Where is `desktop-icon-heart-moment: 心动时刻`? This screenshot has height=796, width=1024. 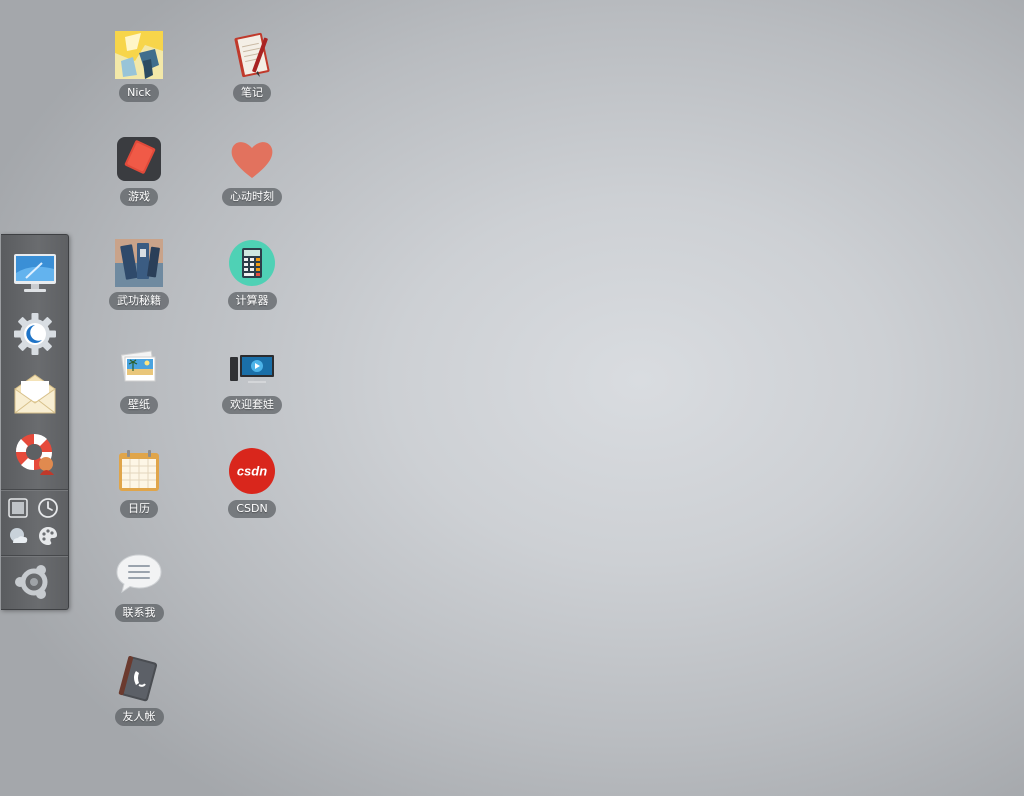 desktop-icon-heart-moment: 心动时刻 is located at coordinates (252, 170).